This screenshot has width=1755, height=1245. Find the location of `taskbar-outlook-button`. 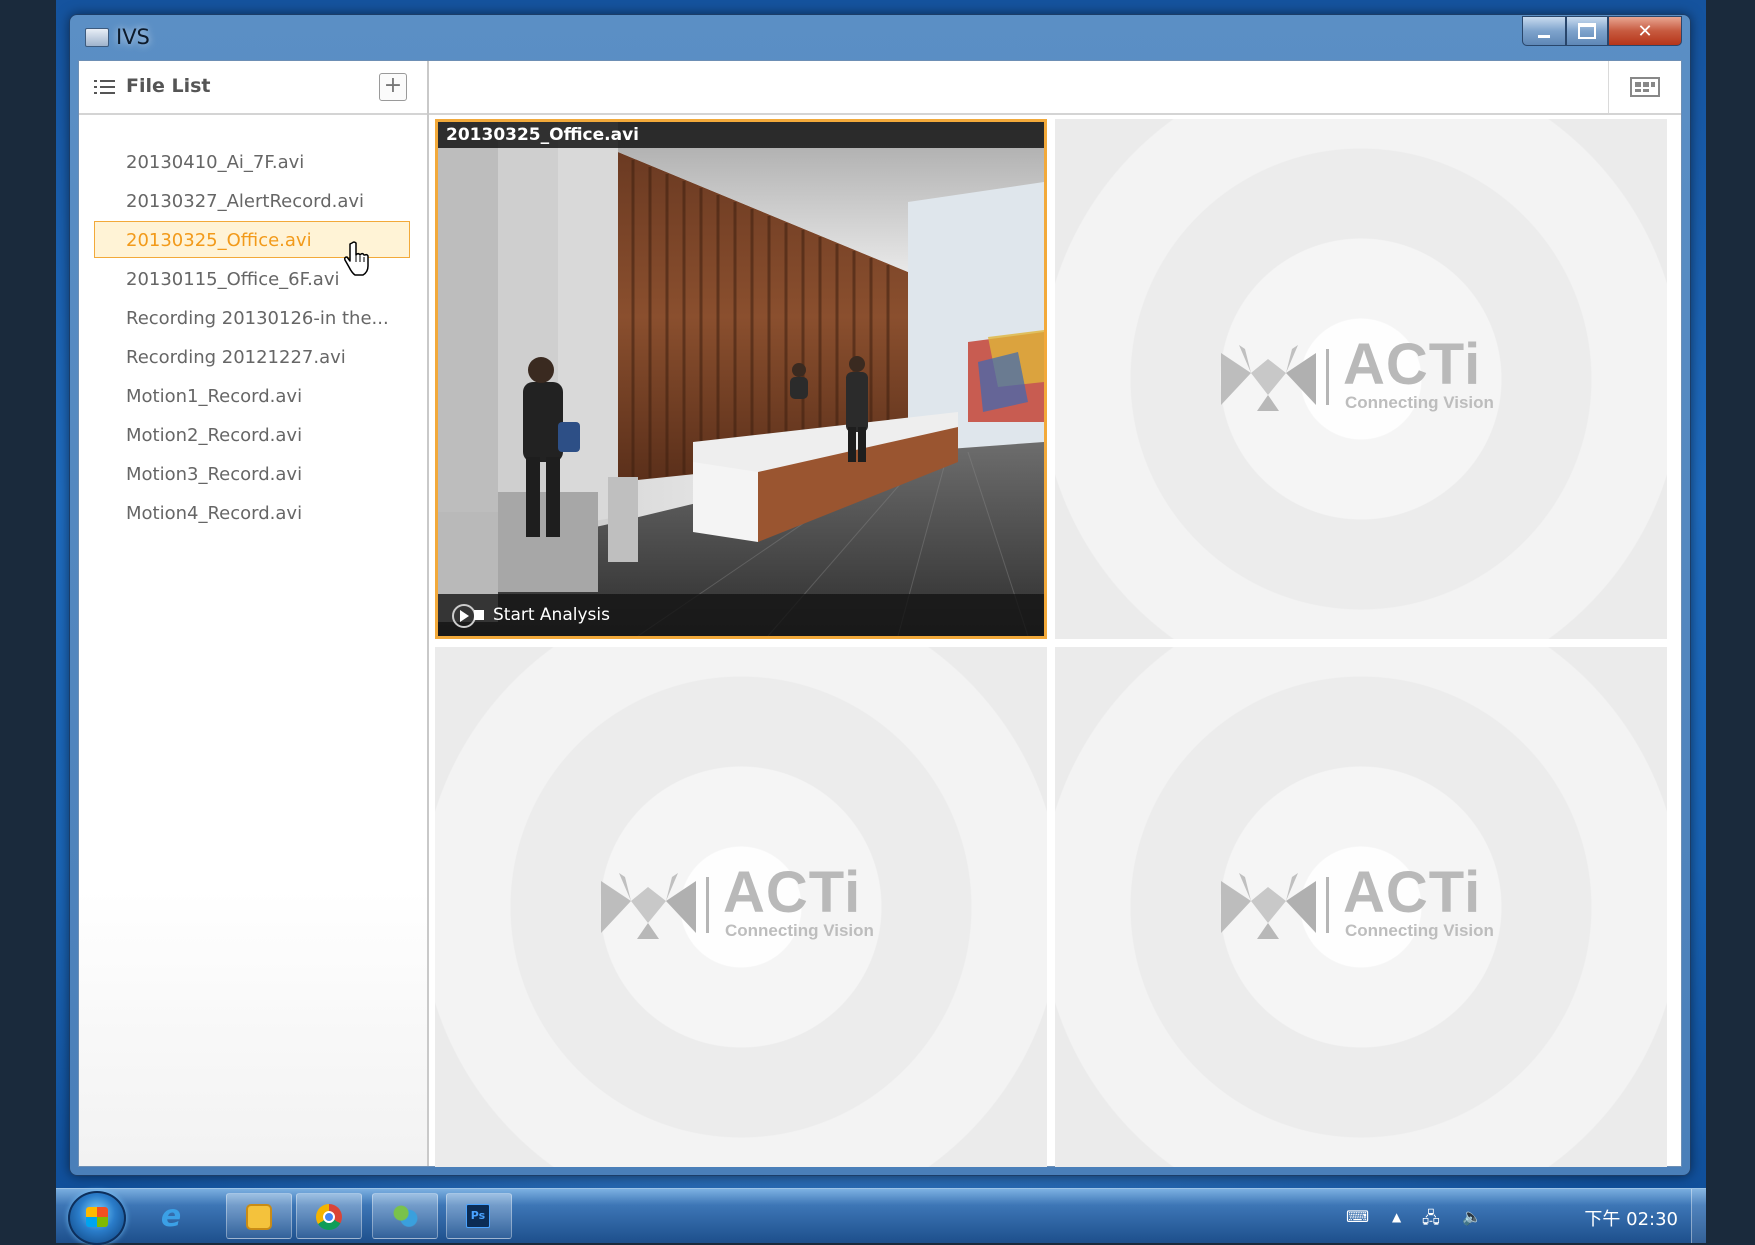

taskbar-outlook-button is located at coordinates (259, 1216).